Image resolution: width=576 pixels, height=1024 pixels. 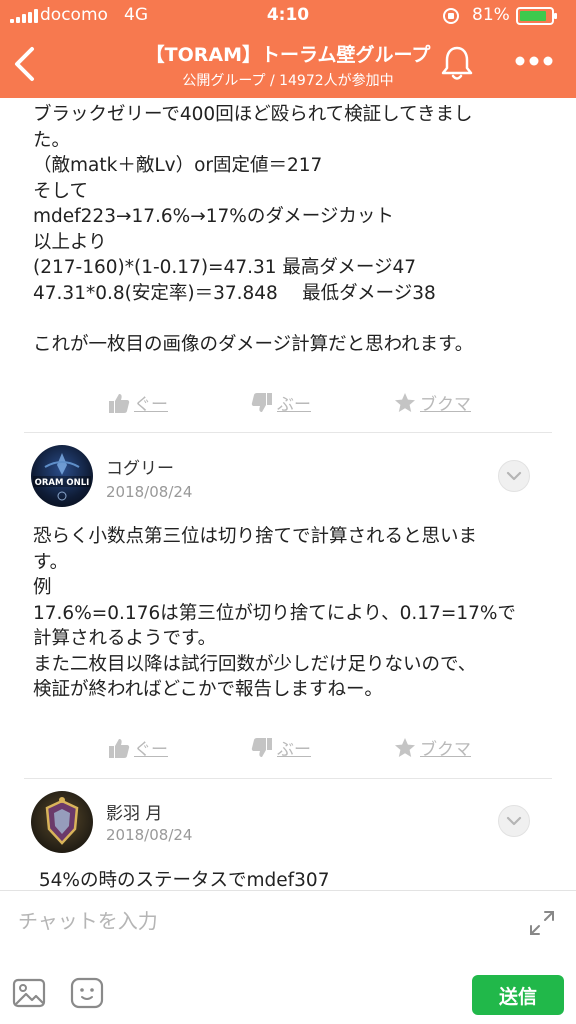 I want to click on post-line: （敵matk＋敵Lv）or固定値＝217, so click(x=178, y=165).